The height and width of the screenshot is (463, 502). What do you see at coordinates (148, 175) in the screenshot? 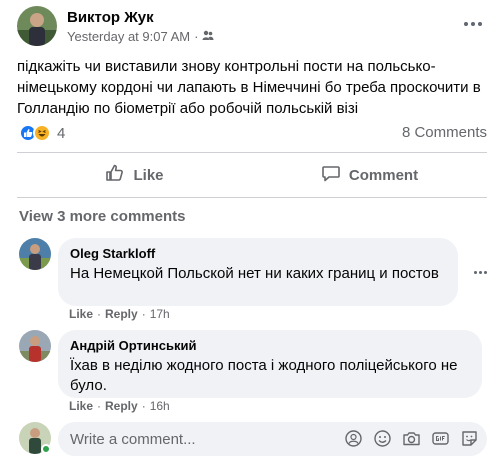
I see `like-button-label: Like` at bounding box center [148, 175].